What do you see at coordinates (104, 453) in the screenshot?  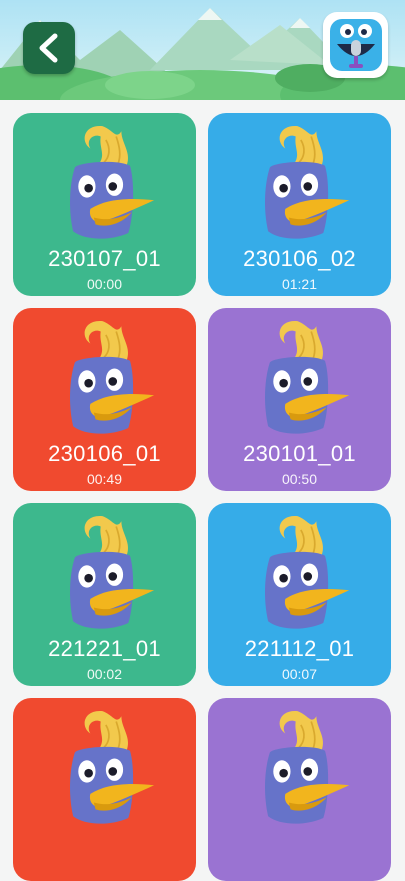 I see `recording-name: 230106_01` at bounding box center [104, 453].